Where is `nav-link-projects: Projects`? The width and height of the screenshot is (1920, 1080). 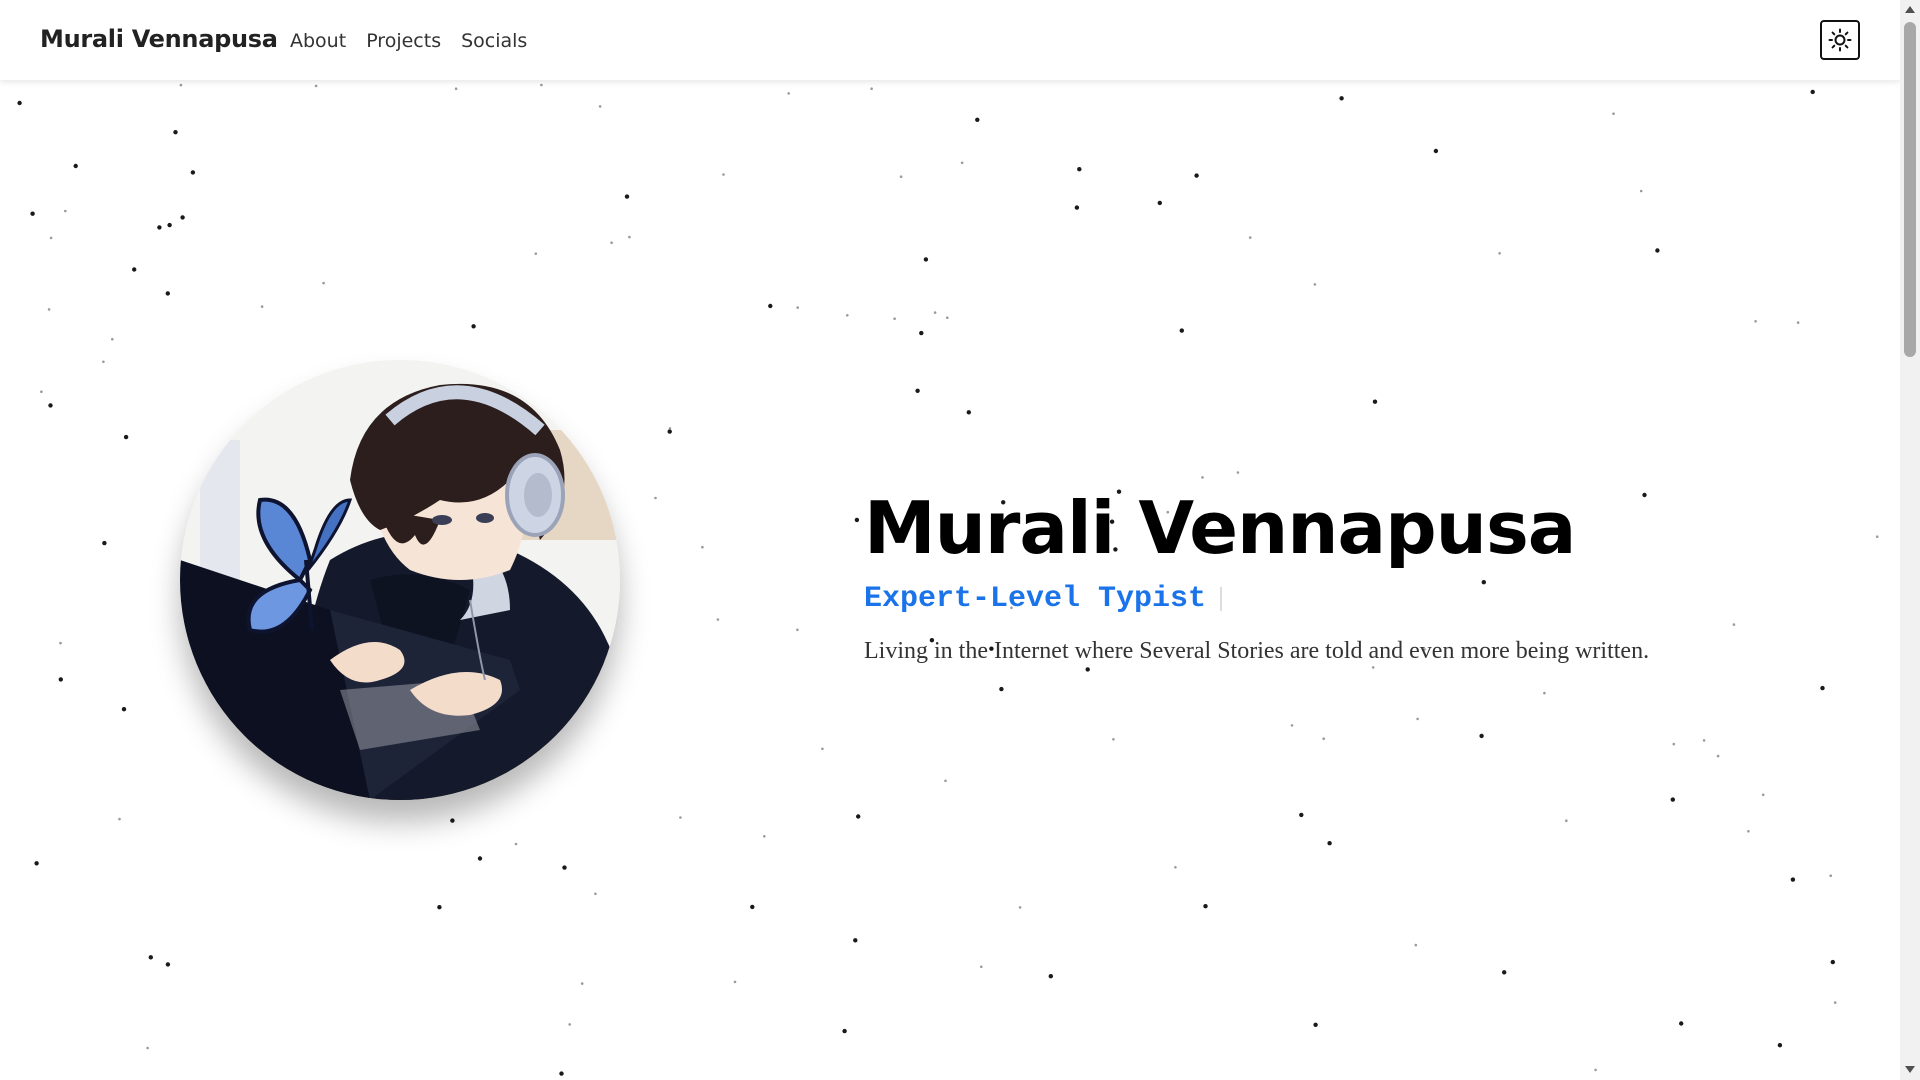
nav-link-projects: Projects is located at coordinates (403, 41).